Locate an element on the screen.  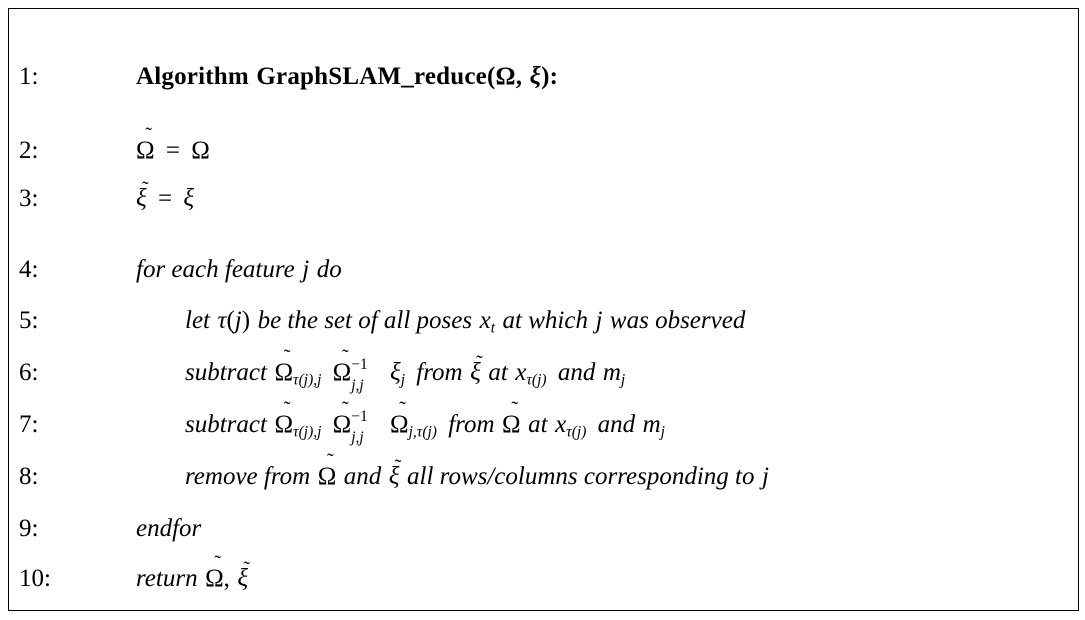
pose-subscript-t: t is located at coordinates (493, 328).